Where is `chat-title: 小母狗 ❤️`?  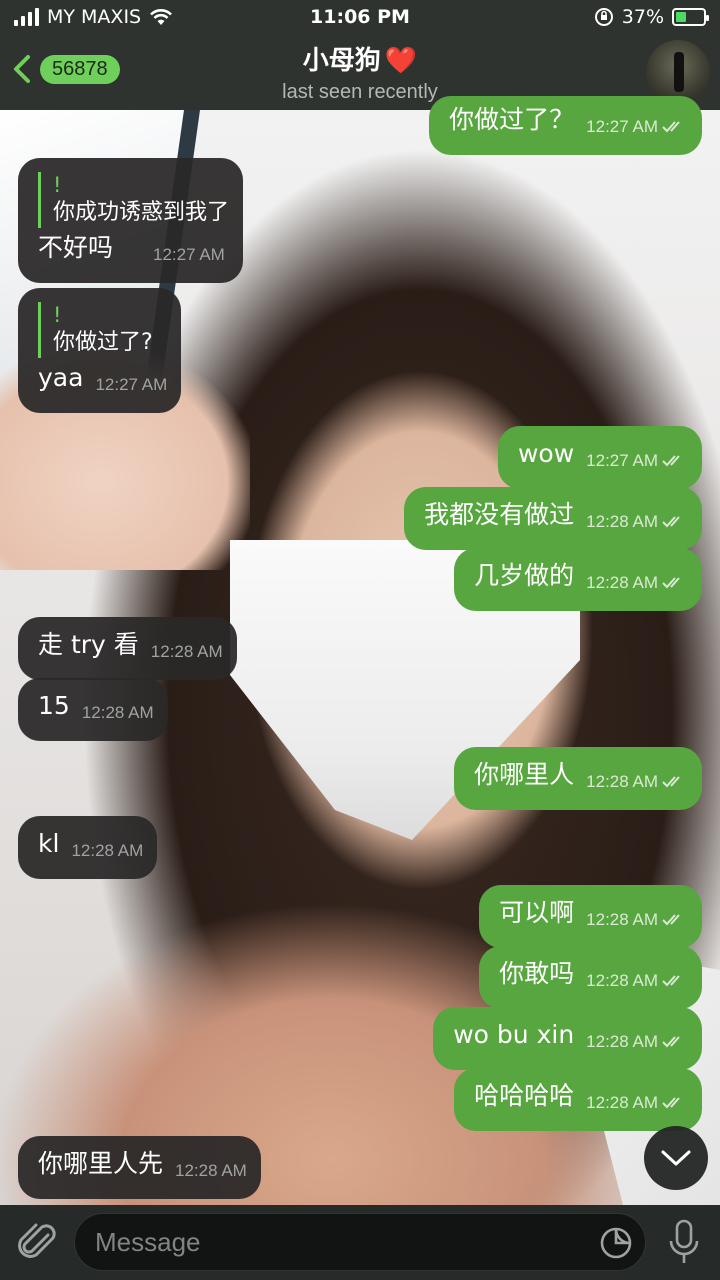 chat-title: 小母狗 ❤️ is located at coordinates (360, 58).